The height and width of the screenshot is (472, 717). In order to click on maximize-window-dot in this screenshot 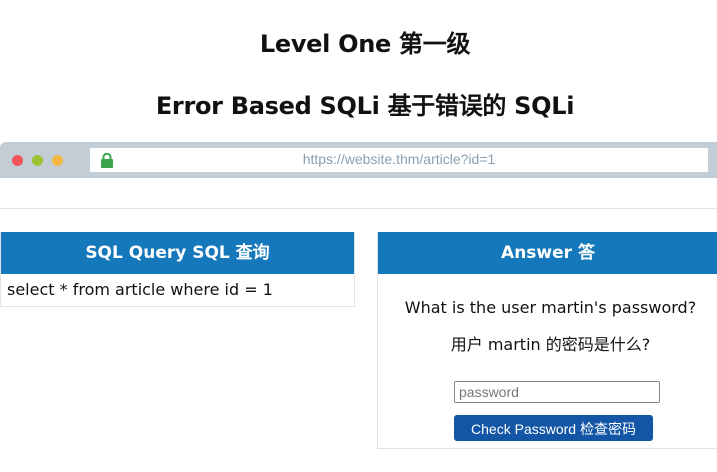, I will do `click(57, 160)`.